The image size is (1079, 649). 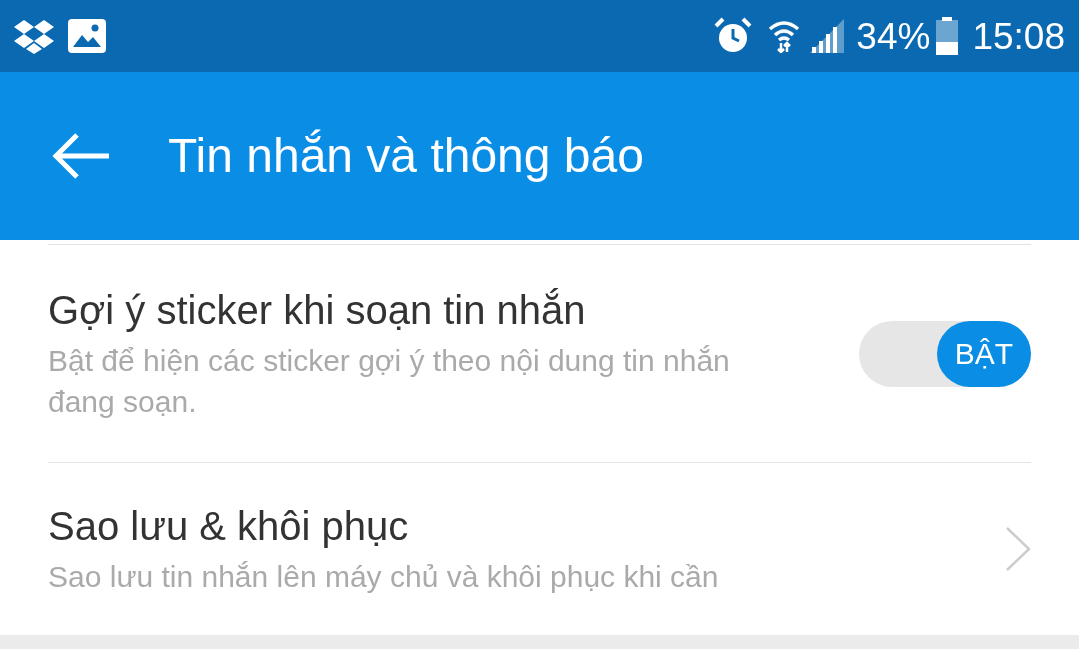 What do you see at coordinates (1018, 549) in the screenshot?
I see `chevron-right-icon` at bounding box center [1018, 549].